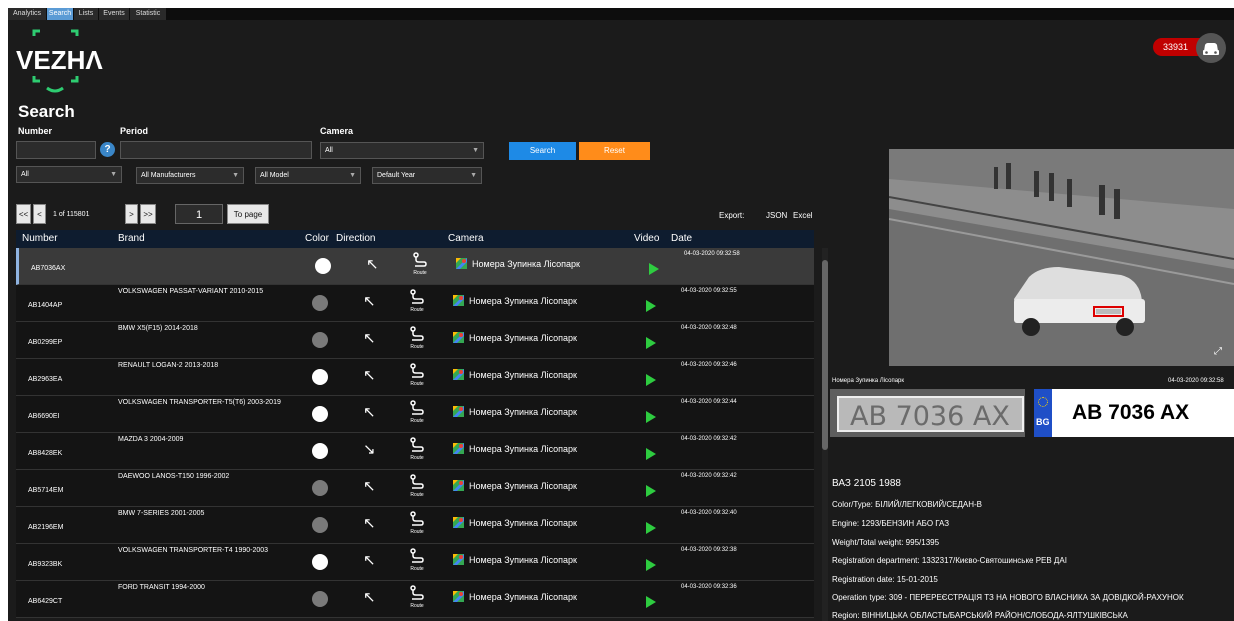 The height and width of the screenshot is (621, 1234). What do you see at coordinates (927, 413) in the screenshot?
I see `plate-crop-image: AB 7036 AX` at bounding box center [927, 413].